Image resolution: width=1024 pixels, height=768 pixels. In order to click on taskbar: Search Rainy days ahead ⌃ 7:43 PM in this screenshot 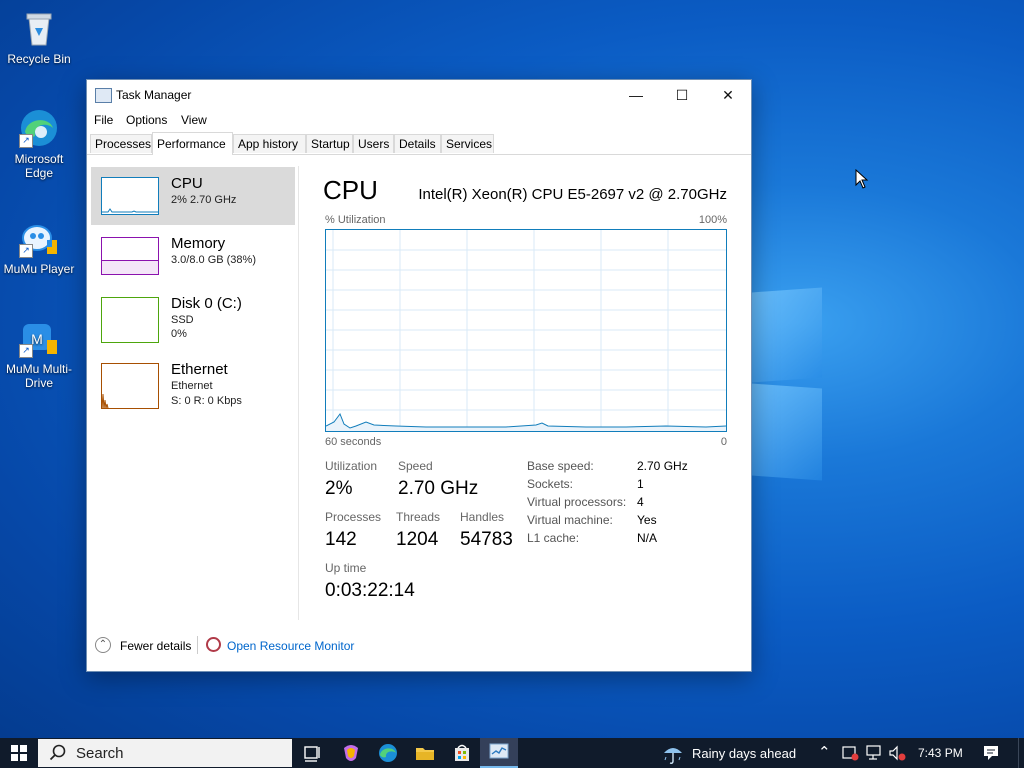, I will do `click(512, 753)`.